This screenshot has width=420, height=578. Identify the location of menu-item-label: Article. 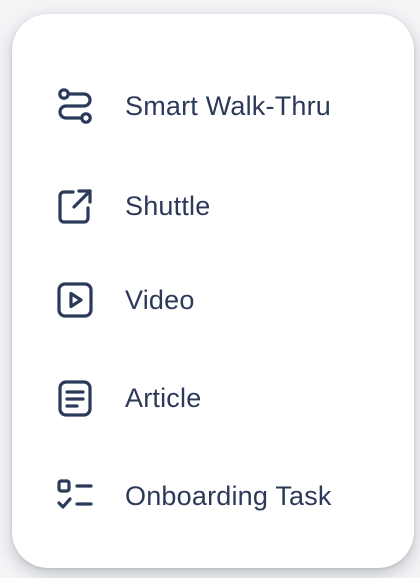
(163, 397).